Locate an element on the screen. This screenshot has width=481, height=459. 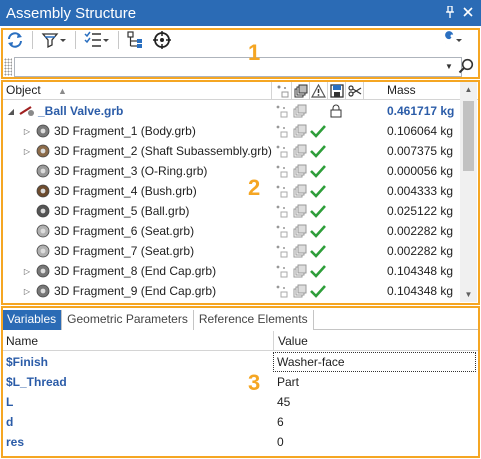
variable-name: res is located at coordinates (15, 442).